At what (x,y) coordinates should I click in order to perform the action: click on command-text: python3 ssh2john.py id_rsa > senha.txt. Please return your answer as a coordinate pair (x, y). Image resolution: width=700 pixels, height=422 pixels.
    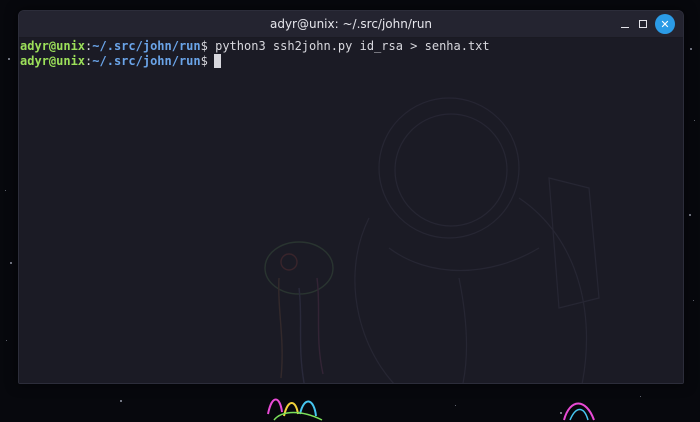
    Looking at the image, I should click on (348, 46).